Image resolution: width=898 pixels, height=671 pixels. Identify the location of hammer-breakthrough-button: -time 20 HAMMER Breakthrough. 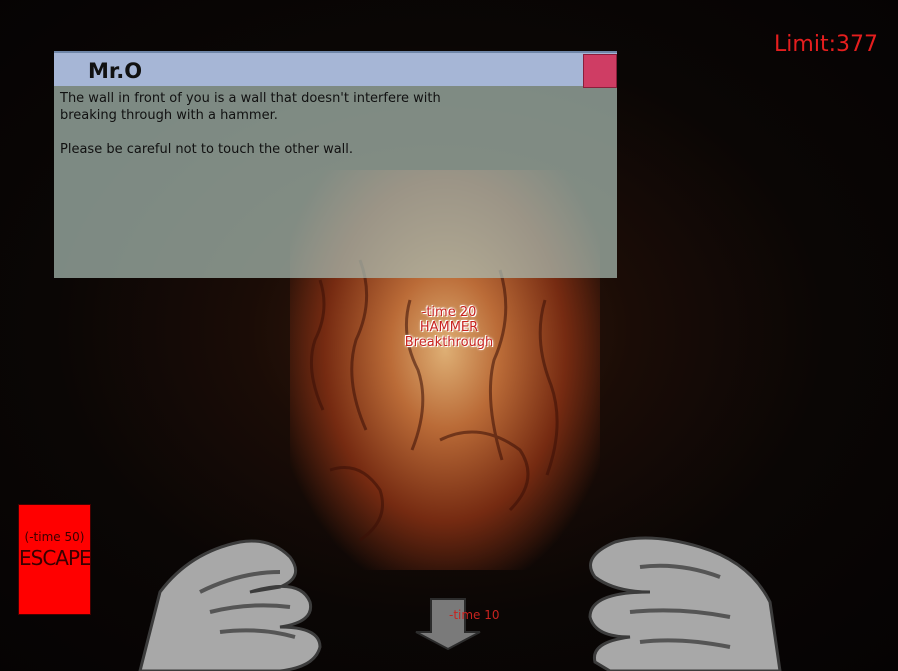
(449, 327).